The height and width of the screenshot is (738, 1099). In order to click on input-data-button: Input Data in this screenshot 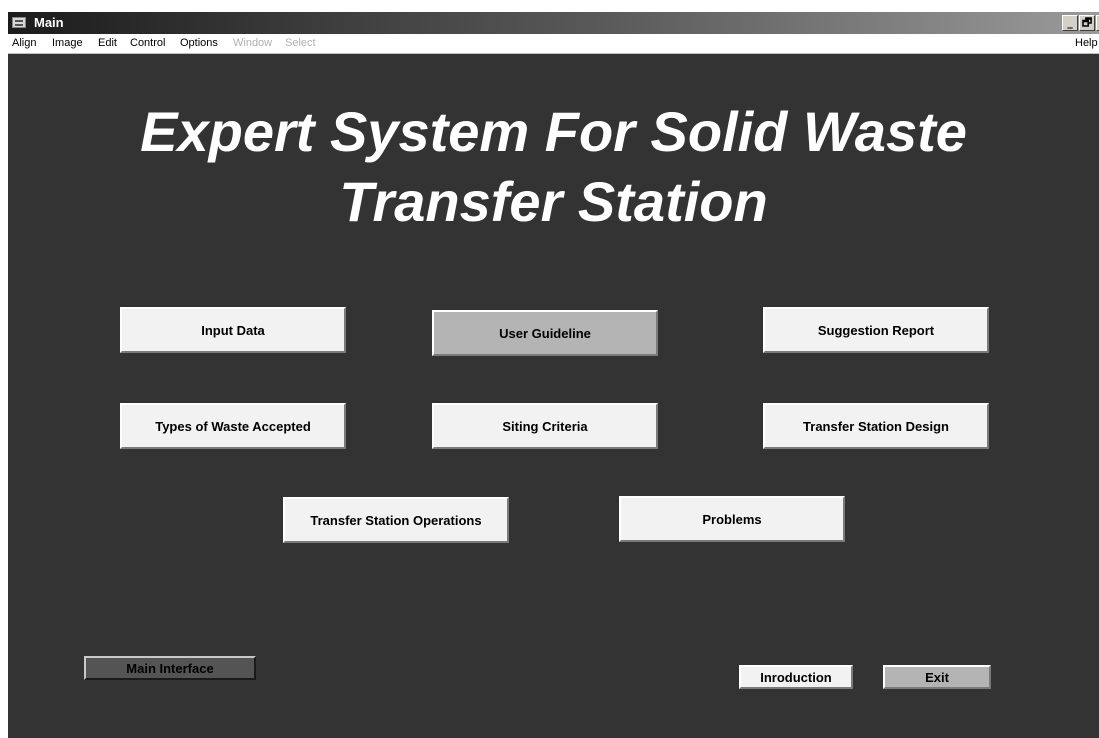, I will do `click(233, 330)`.